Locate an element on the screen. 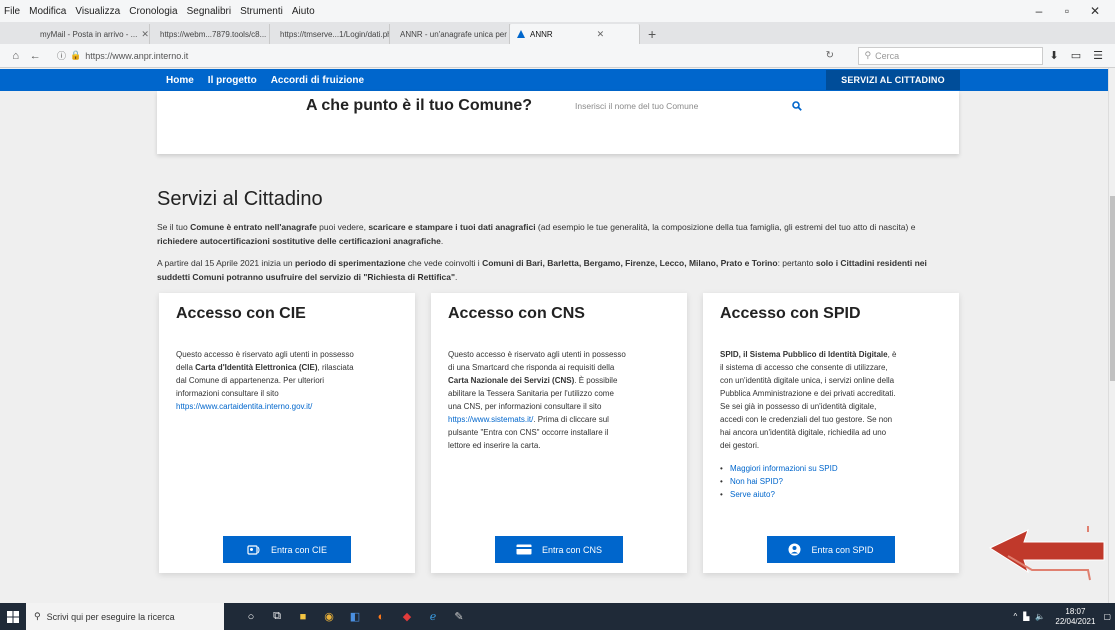  card-cie-title: Accesso con CIE is located at coordinates (241, 313).